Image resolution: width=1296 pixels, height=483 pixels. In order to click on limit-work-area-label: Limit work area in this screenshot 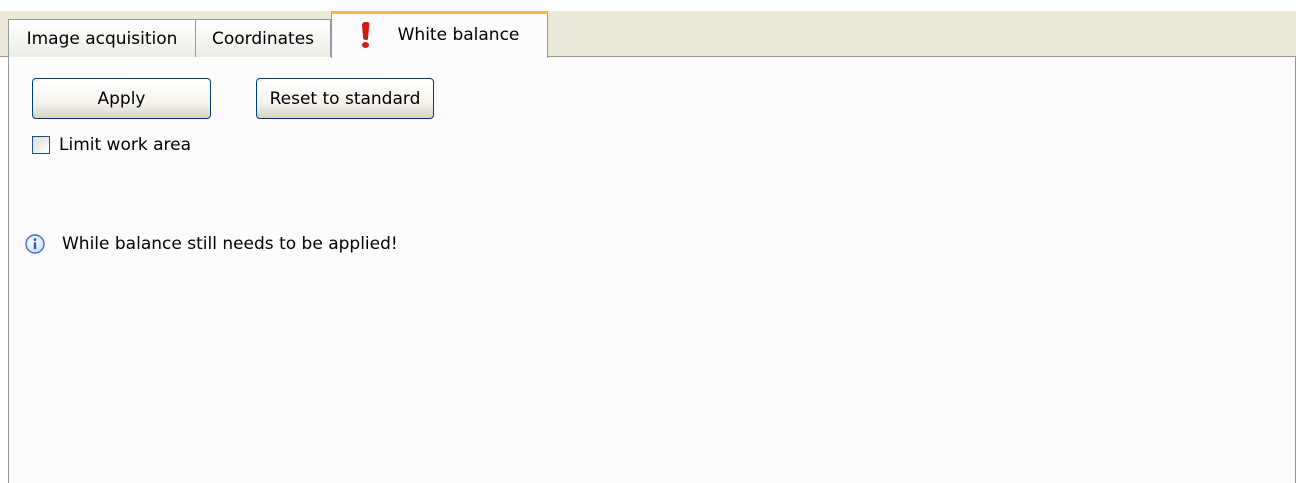, I will do `click(125, 145)`.